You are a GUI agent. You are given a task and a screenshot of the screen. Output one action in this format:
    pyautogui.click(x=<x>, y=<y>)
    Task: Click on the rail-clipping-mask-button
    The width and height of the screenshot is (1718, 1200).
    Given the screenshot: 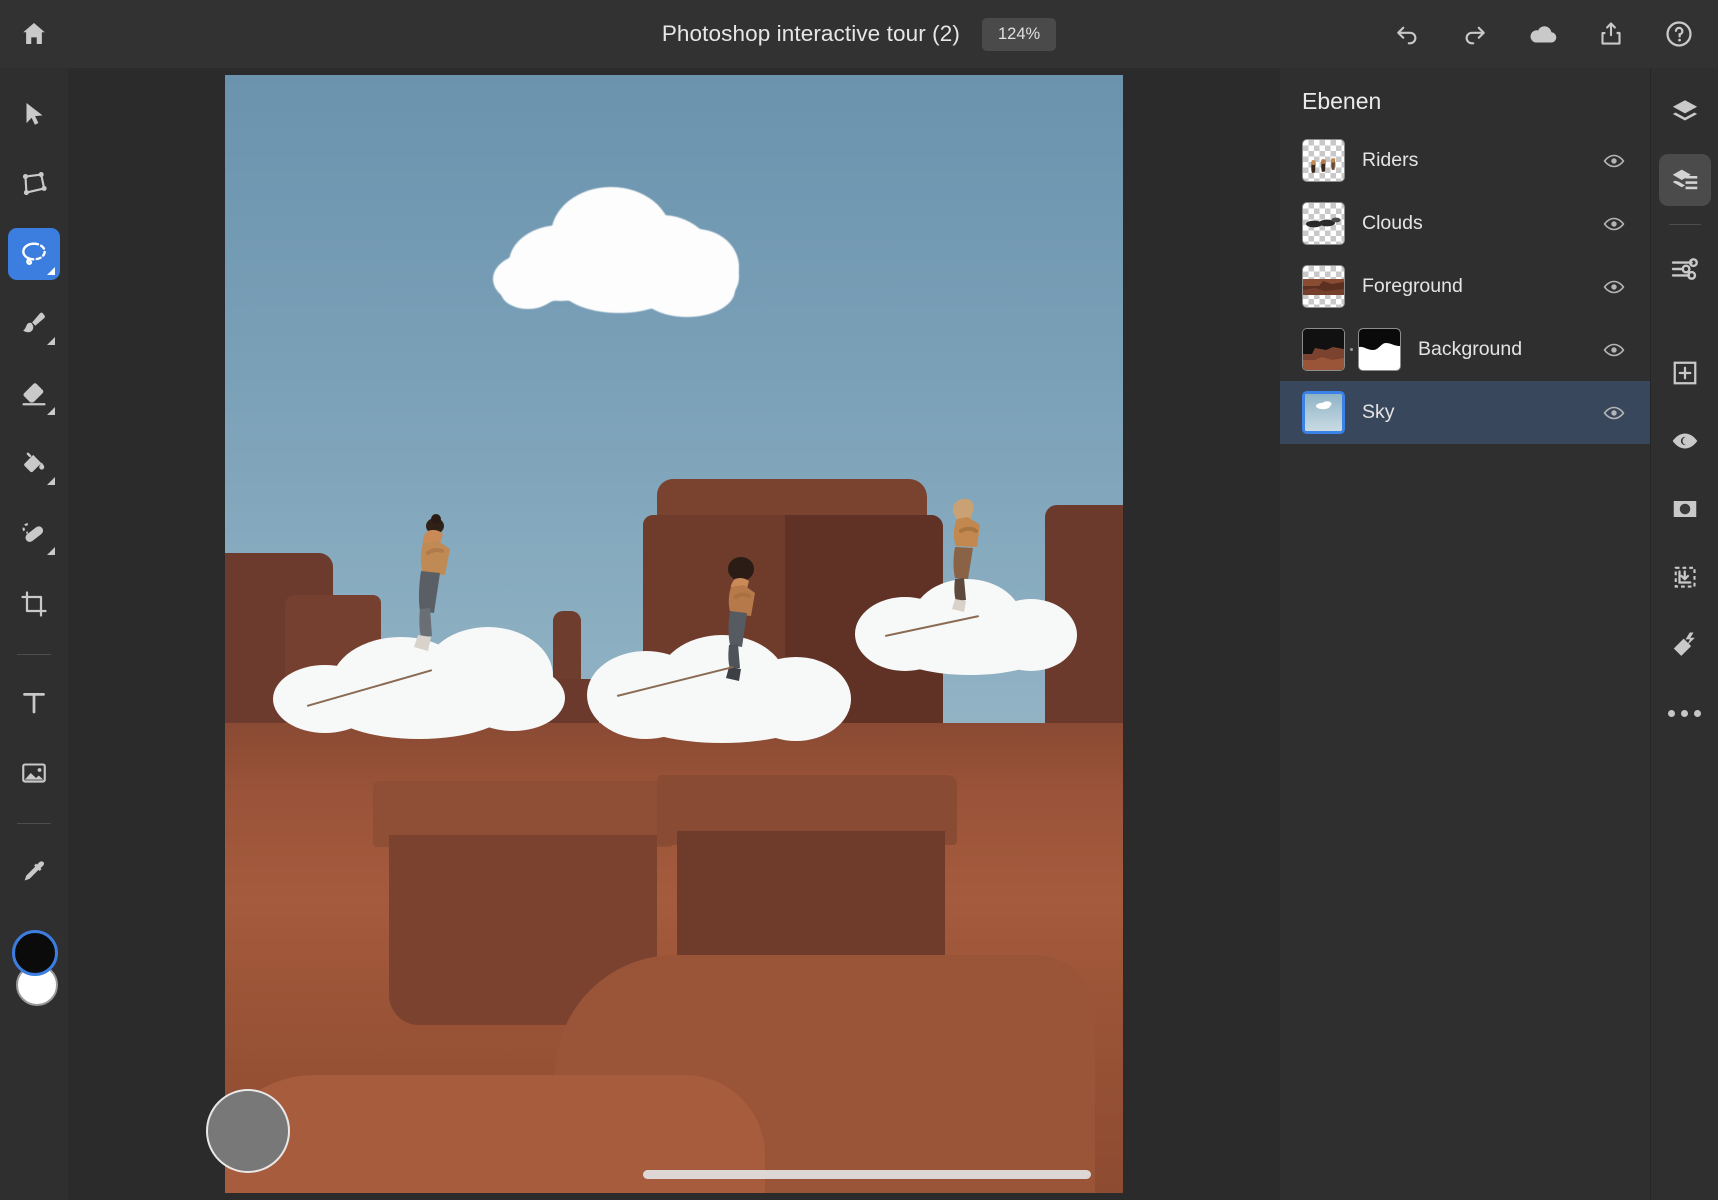 What is the action you would take?
    pyautogui.click(x=1685, y=577)
    